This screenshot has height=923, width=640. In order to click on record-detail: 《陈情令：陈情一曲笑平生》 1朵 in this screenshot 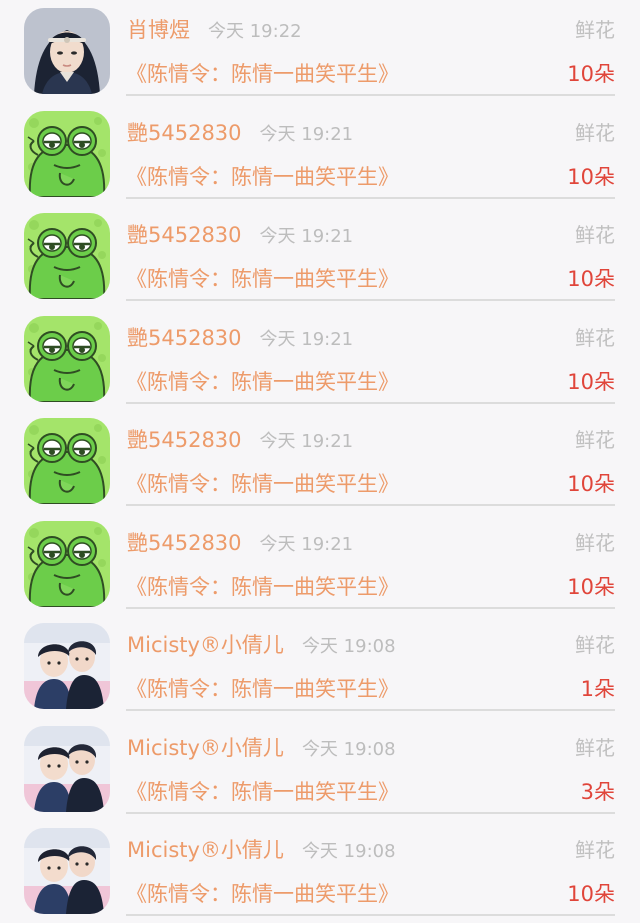, I will do `click(370, 689)`.